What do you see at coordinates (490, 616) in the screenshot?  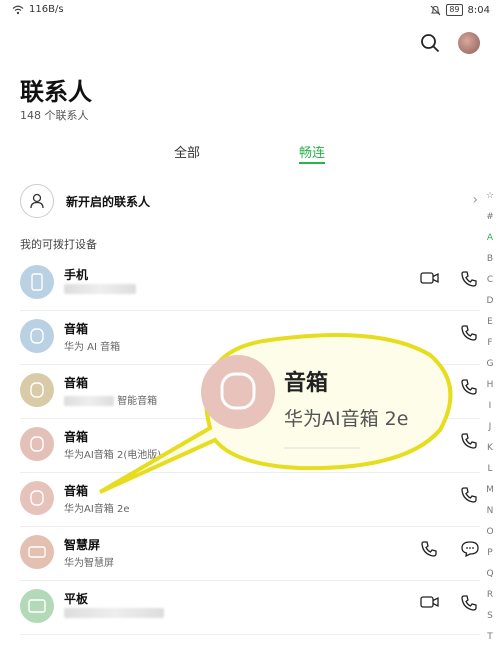 I see `index-letter: S` at bounding box center [490, 616].